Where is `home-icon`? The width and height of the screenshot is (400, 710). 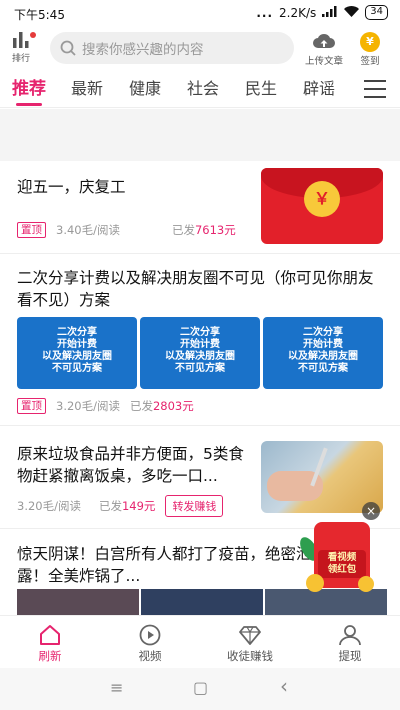
home-icon is located at coordinates (50, 635).